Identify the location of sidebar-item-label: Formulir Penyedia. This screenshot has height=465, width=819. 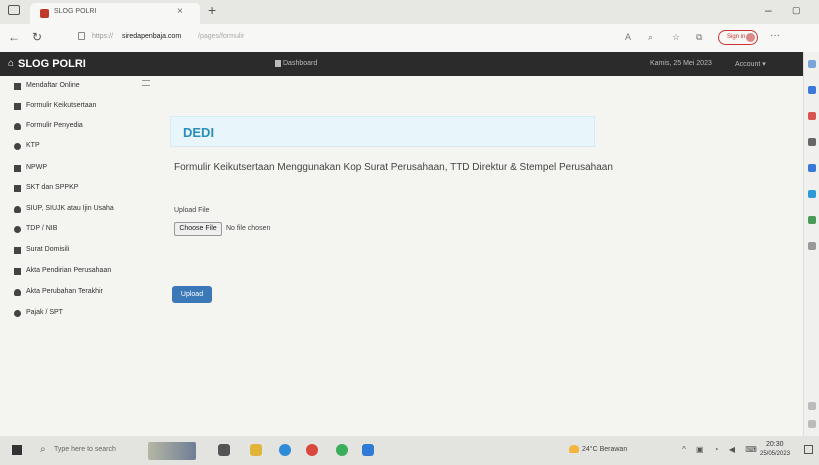
(54, 125).